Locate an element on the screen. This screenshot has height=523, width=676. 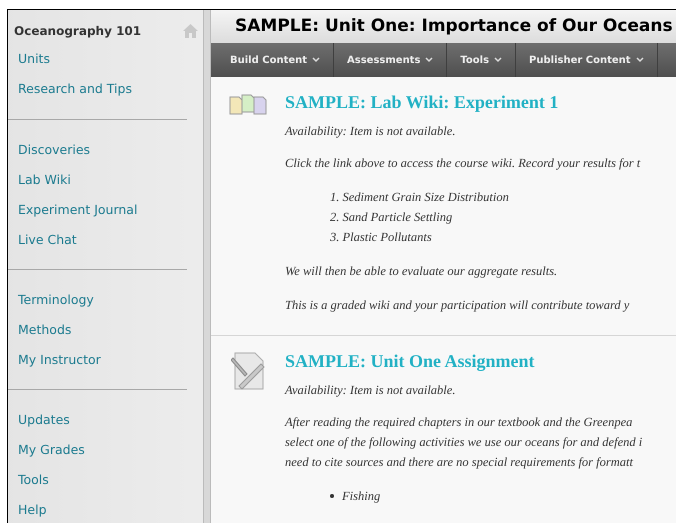
home-icon is located at coordinates (190, 31).